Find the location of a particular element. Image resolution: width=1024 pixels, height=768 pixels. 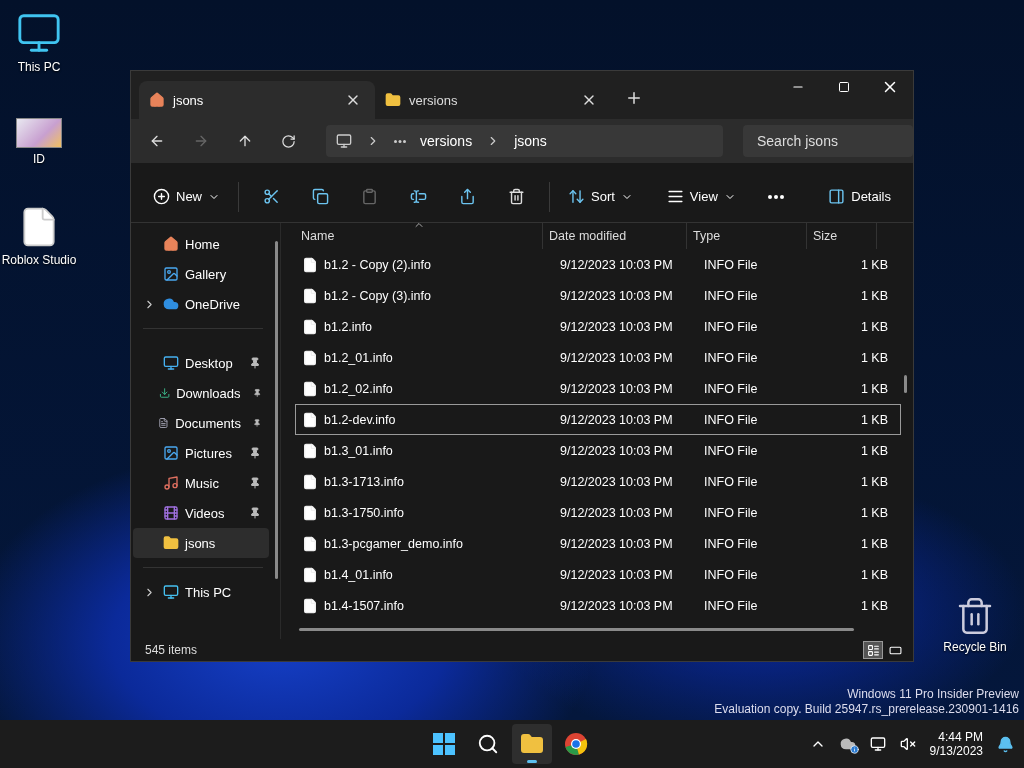

column-header: Type is located at coordinates (747, 236).